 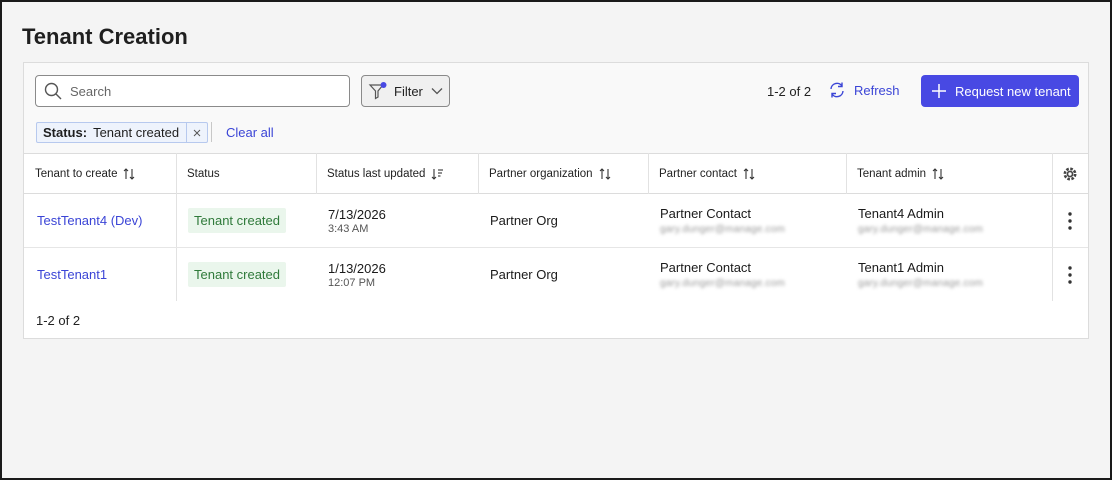 What do you see at coordinates (90, 220) in the screenshot?
I see `tenant-link: TestTenant4 (Dev)` at bounding box center [90, 220].